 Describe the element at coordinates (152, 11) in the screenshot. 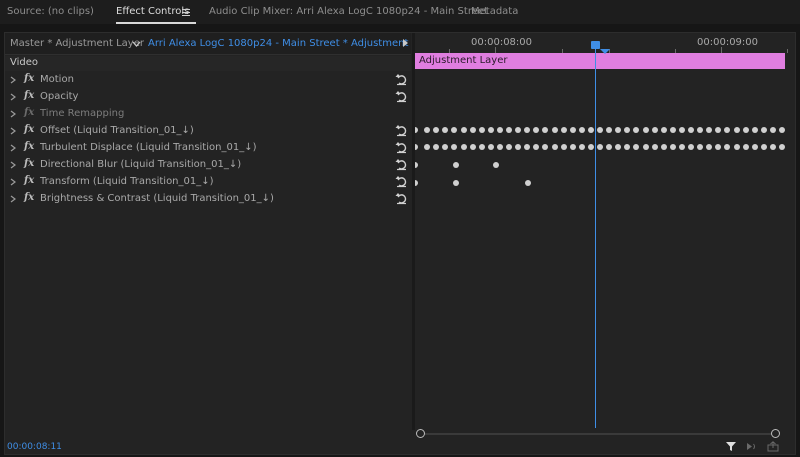

I see `tab-effect-controls: Effect Controls` at that location.